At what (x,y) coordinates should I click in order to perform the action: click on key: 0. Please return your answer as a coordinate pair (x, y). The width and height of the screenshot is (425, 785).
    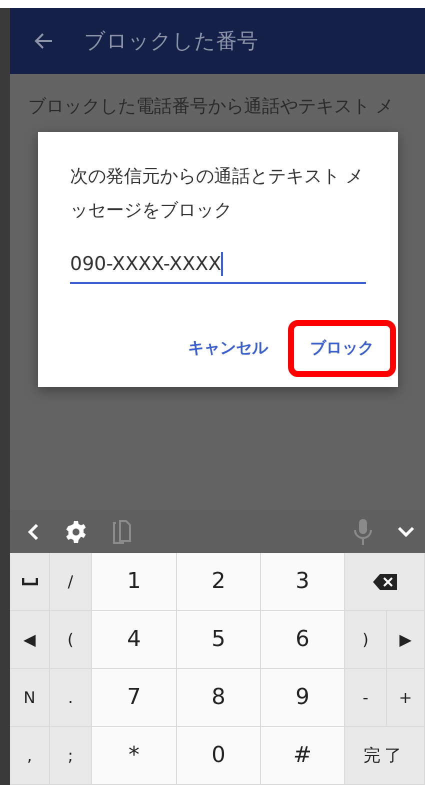
    Looking at the image, I should click on (219, 756).